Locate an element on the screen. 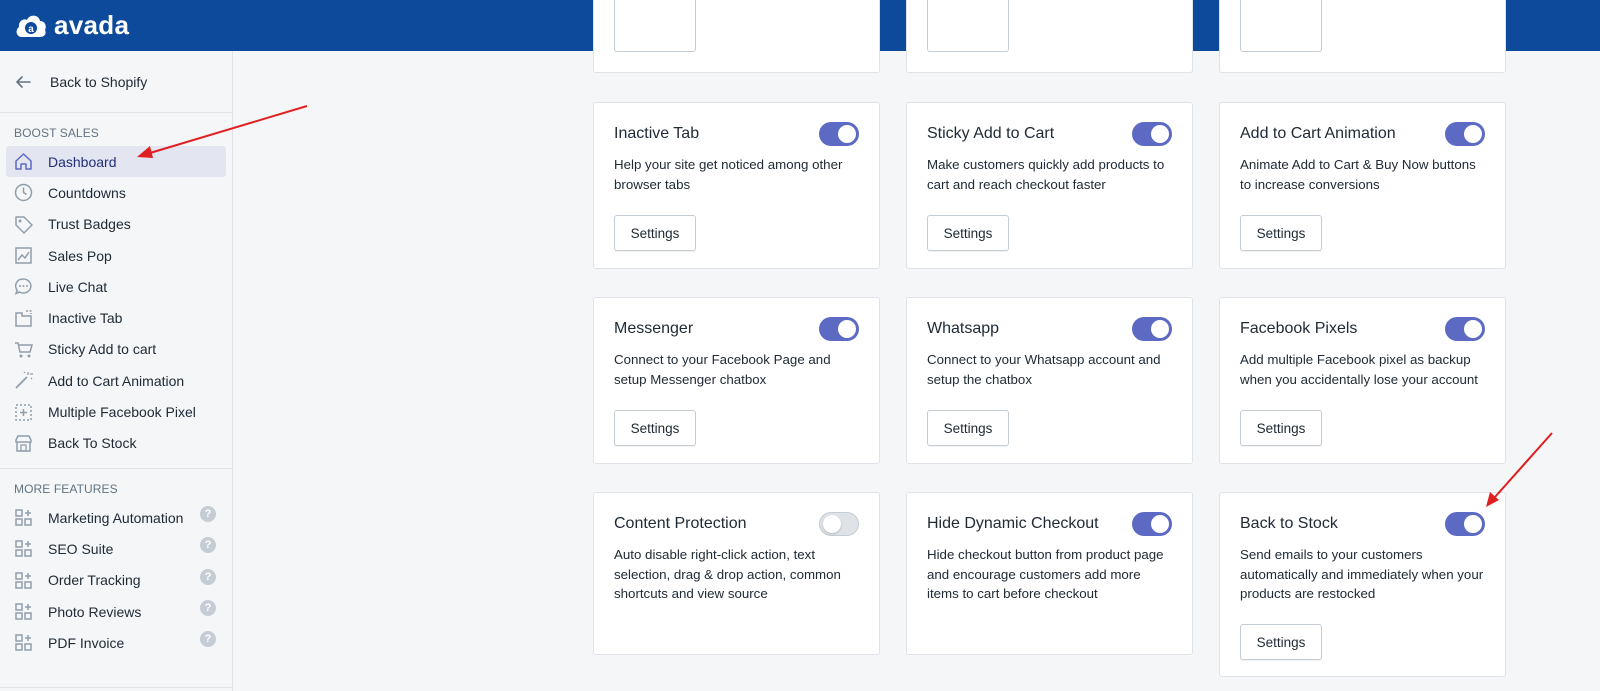 The image size is (1600, 691). card-title: Inactive Tab is located at coordinates (657, 133).